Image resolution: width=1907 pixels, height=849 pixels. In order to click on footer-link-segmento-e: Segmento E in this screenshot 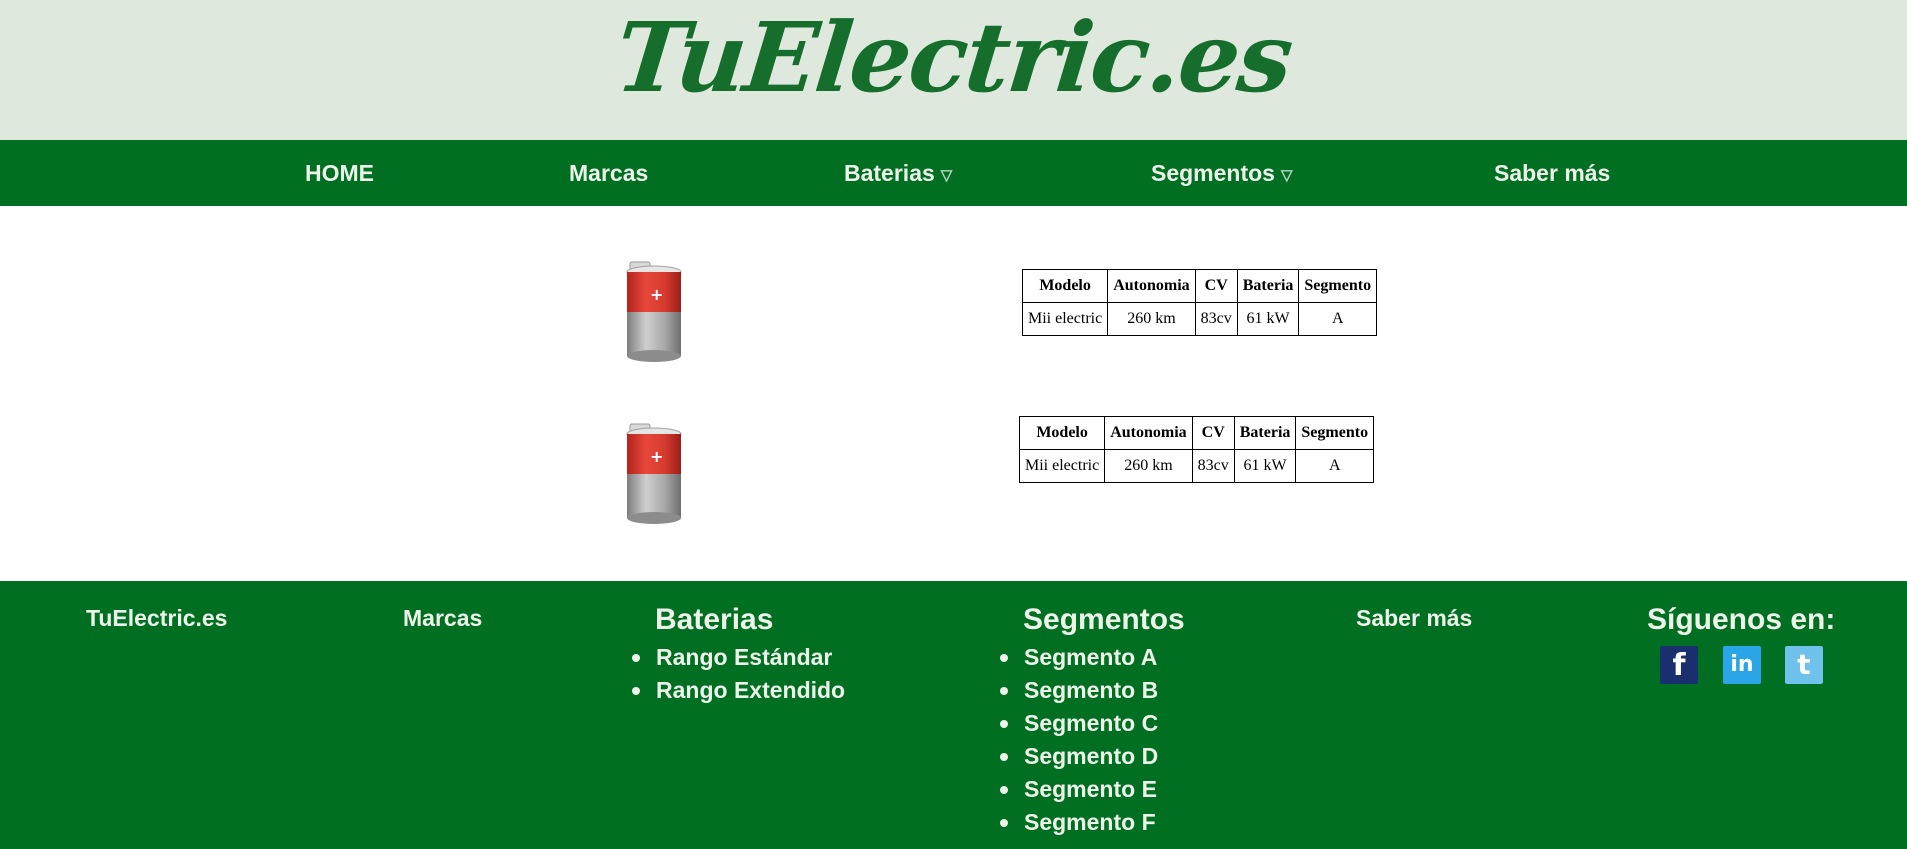, I will do `click(1078, 789)`.